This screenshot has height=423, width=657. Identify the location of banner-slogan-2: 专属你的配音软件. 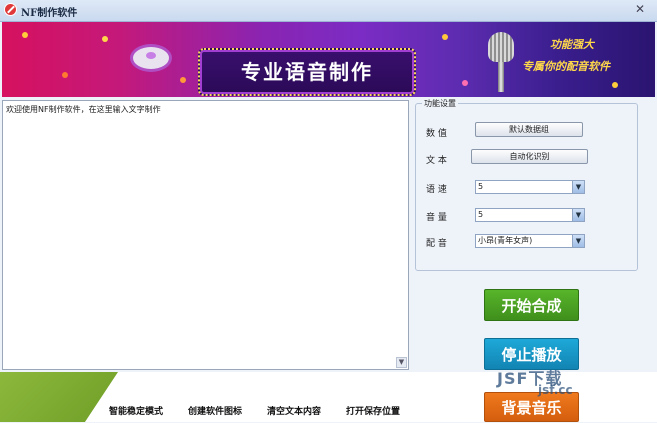
(566, 66).